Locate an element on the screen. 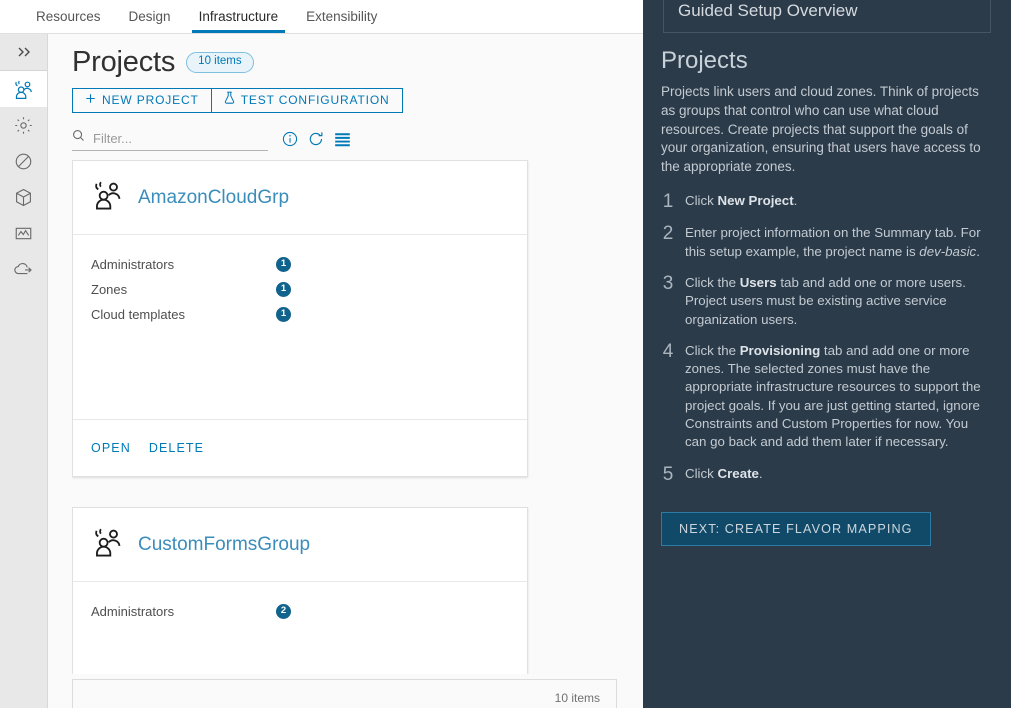  project-card: CustomFormsGroup Administrators 2 is located at coordinates (300, 590).